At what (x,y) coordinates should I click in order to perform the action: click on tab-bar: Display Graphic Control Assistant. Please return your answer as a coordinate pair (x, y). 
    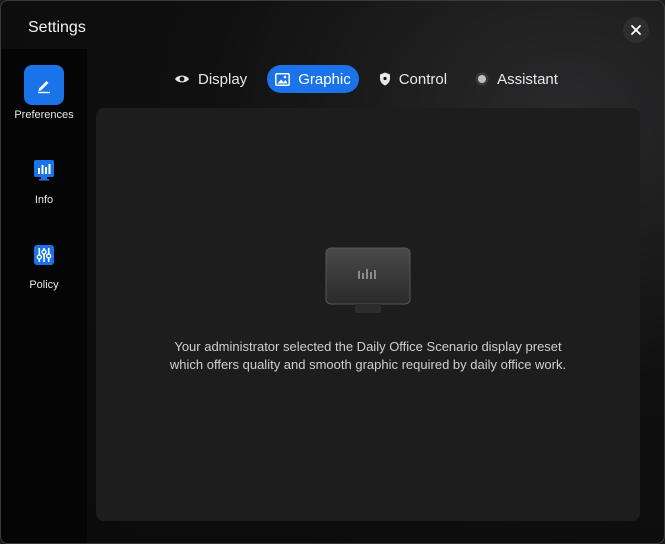
    Looking at the image, I should click on (372, 79).